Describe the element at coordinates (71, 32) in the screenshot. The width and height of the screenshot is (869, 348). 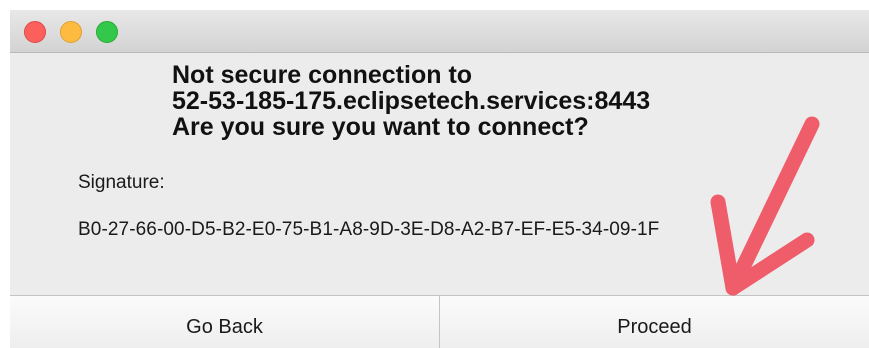
I see `minimize-window-button` at that location.